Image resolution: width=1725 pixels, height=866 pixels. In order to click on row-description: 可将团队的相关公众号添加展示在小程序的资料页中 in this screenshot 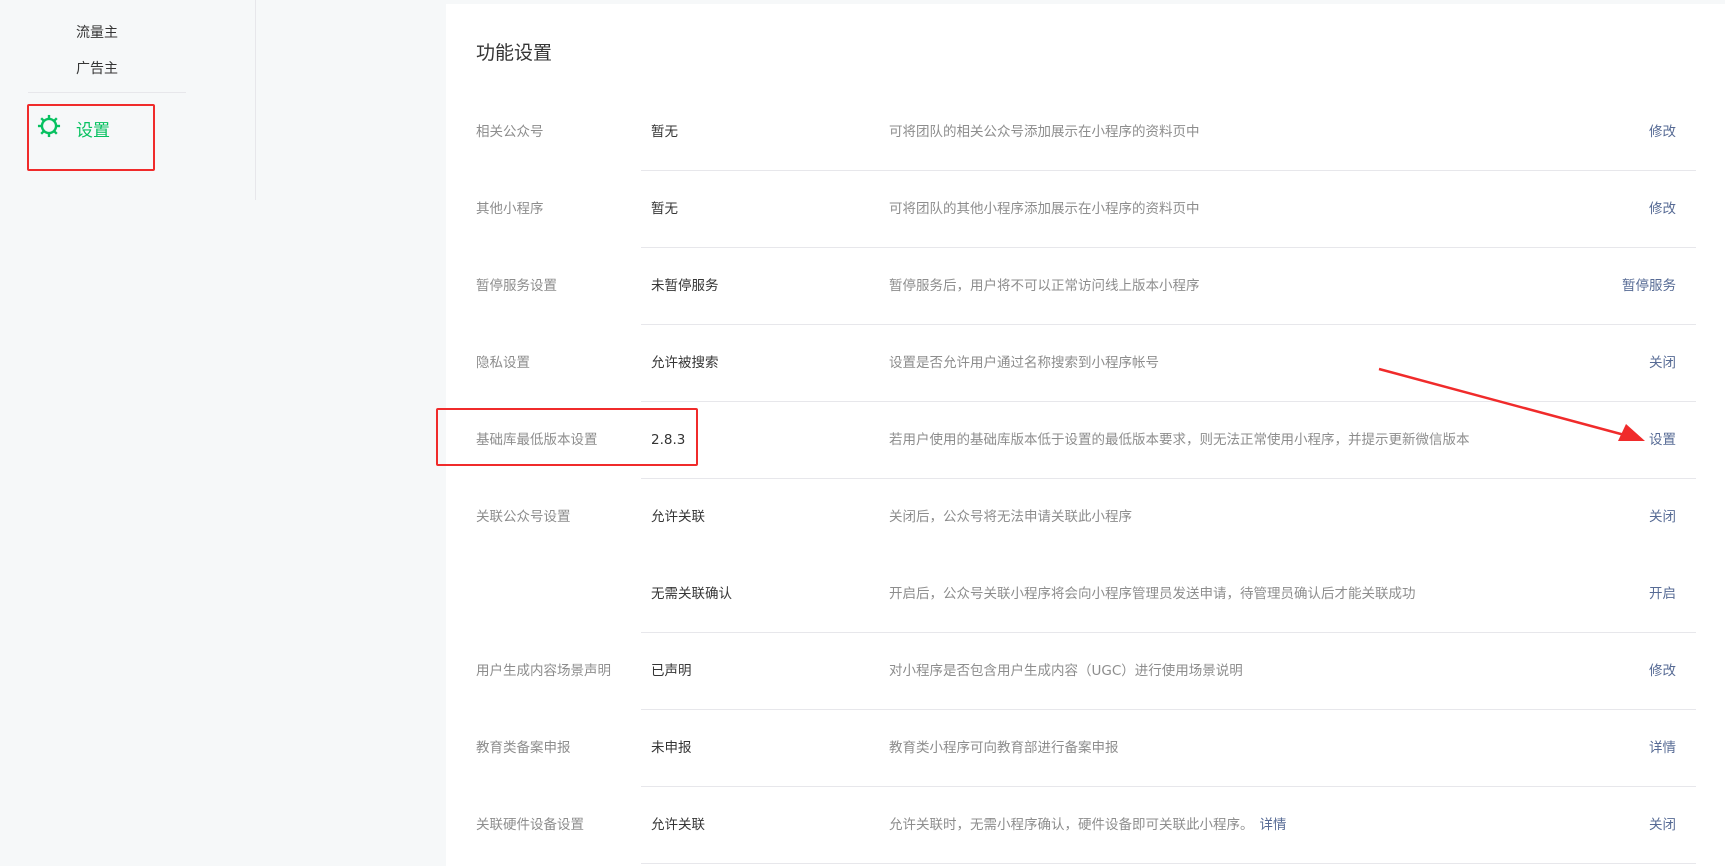, I will do `click(1044, 132)`.